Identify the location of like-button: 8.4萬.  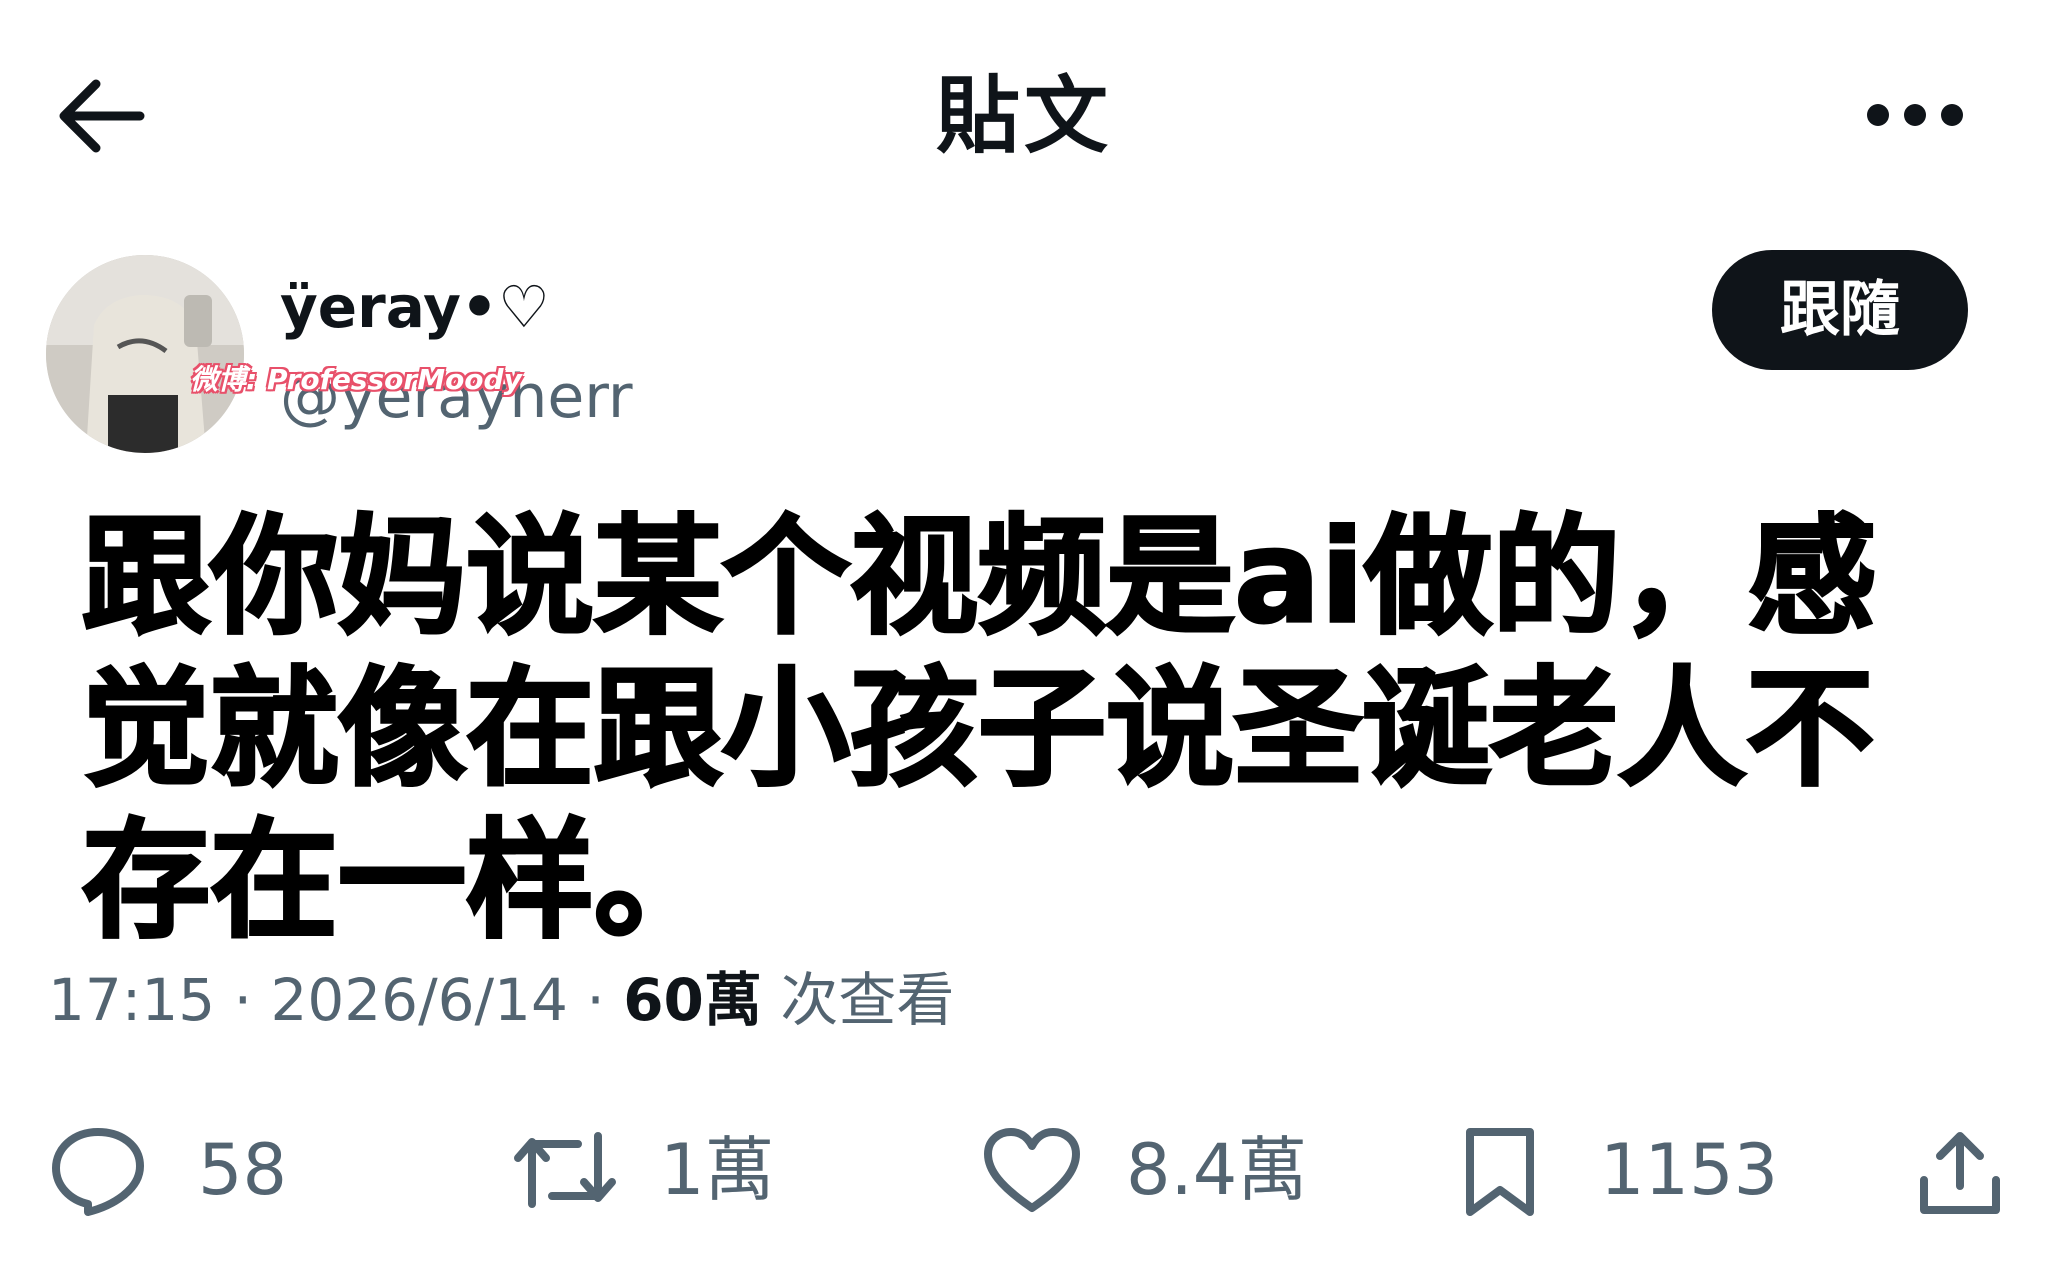
(1150, 1170).